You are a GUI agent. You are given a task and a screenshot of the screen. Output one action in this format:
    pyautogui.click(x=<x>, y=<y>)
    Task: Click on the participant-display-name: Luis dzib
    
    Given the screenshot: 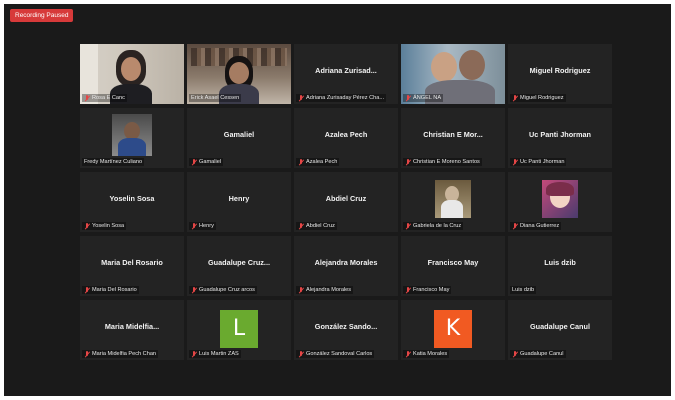 What is the action you would take?
    pyautogui.click(x=560, y=262)
    